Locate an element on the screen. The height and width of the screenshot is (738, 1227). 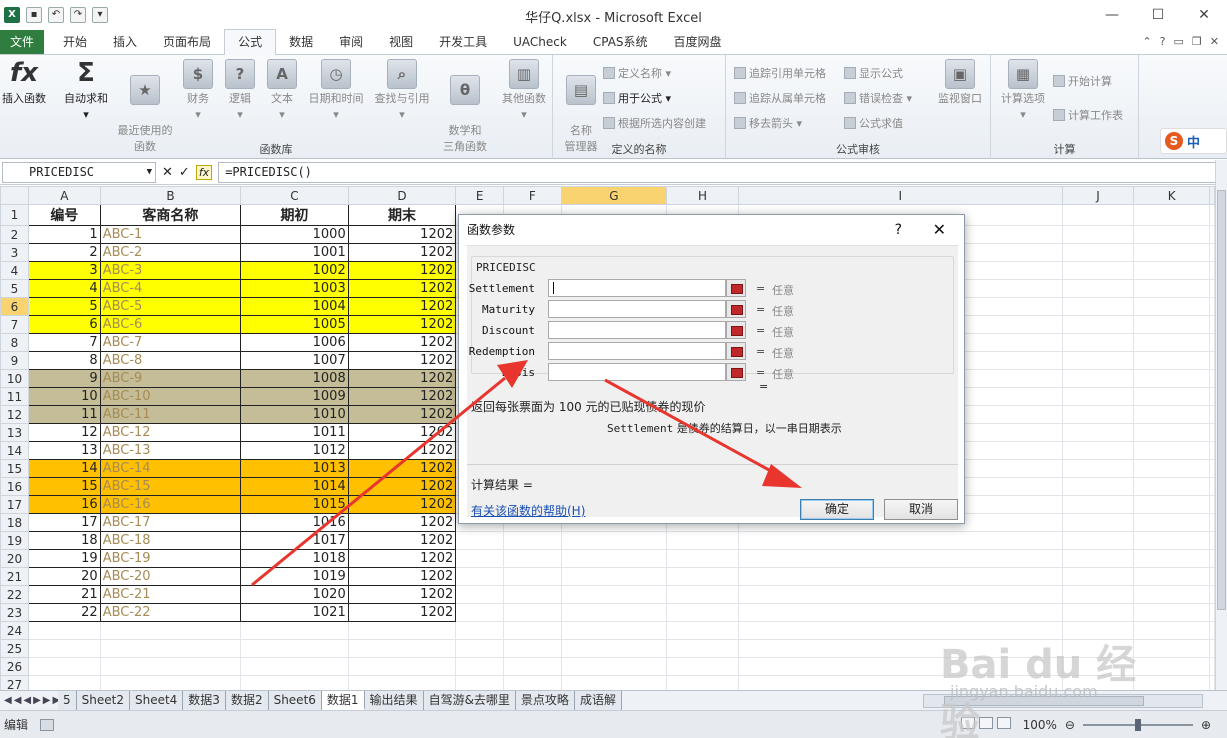
ime-mode-label: 中 is located at coordinates (1193, 141).